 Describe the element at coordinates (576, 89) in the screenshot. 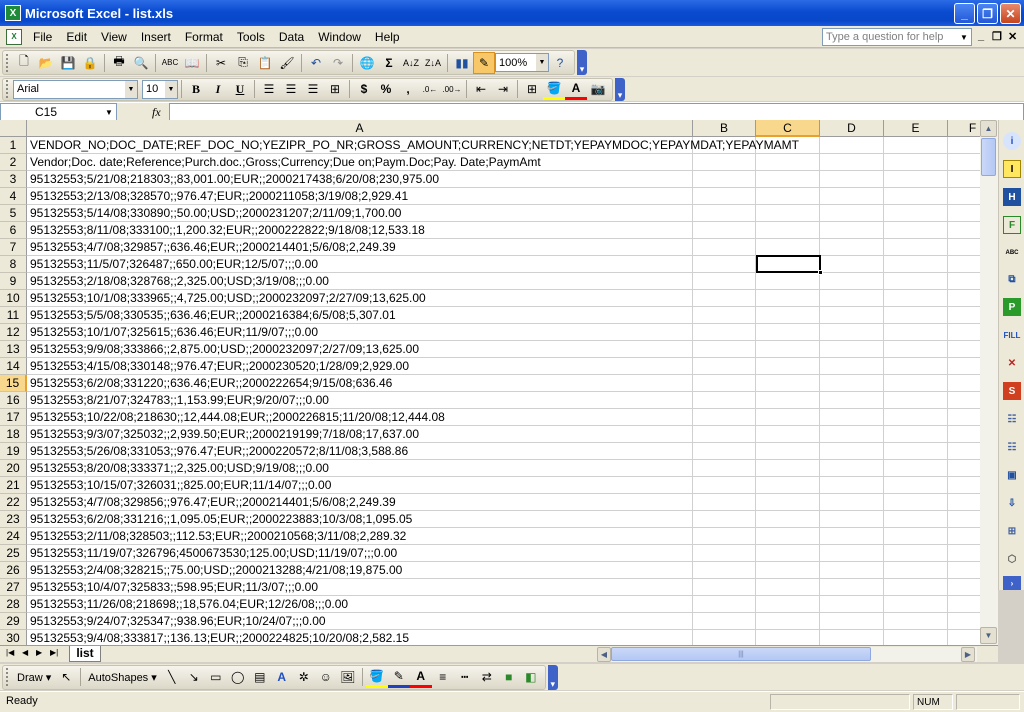

I see `font-color-icon: A` at that location.